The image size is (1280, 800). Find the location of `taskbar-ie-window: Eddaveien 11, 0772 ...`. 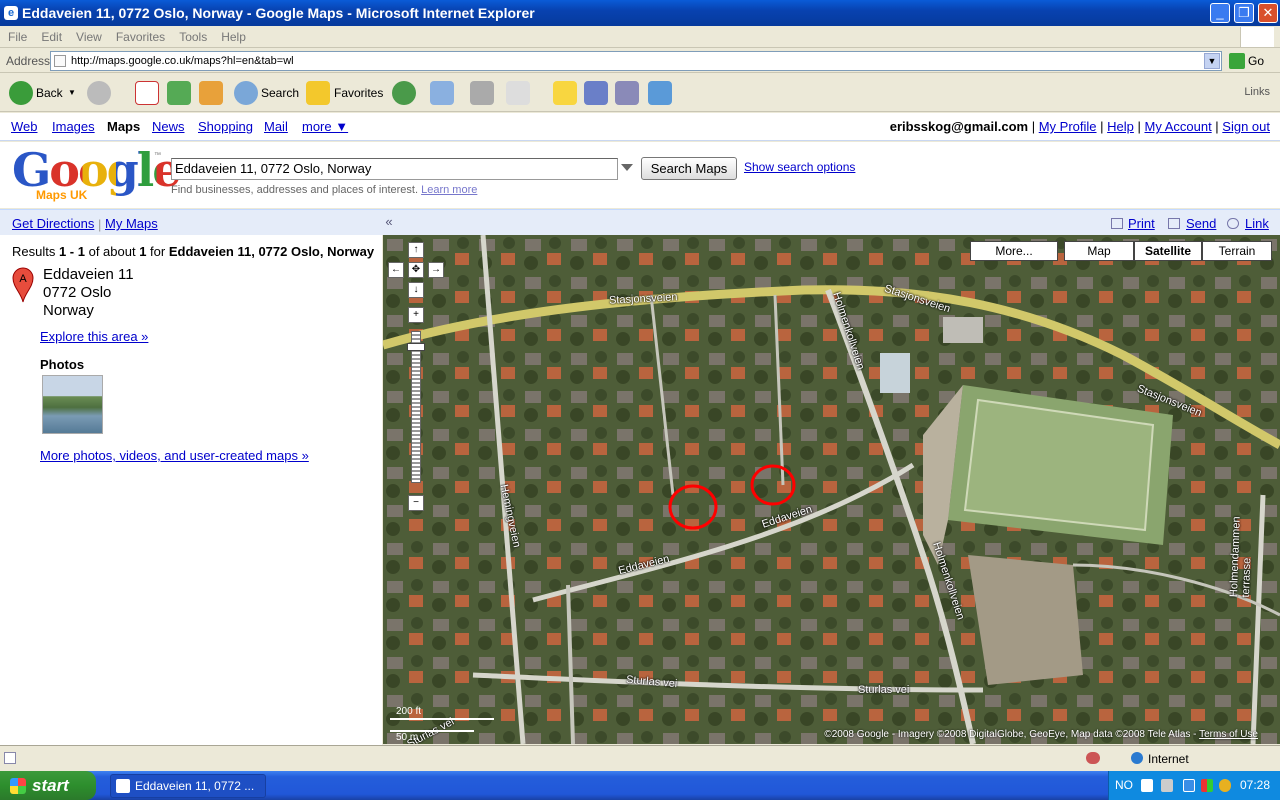

taskbar-ie-window: Eddaveien 11, 0772 ... is located at coordinates (188, 786).